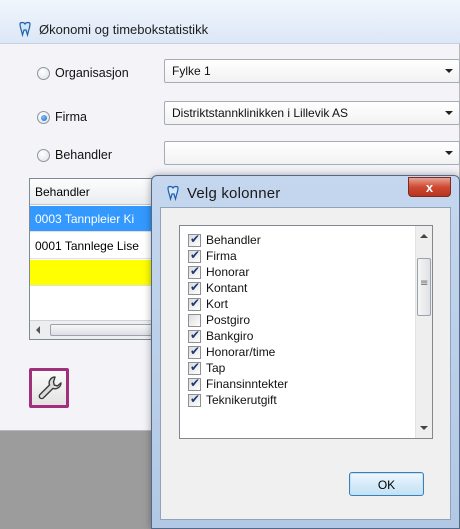 This screenshot has width=460, height=529. I want to click on organisasjon-select-value: Fylke 1, so click(191, 71).